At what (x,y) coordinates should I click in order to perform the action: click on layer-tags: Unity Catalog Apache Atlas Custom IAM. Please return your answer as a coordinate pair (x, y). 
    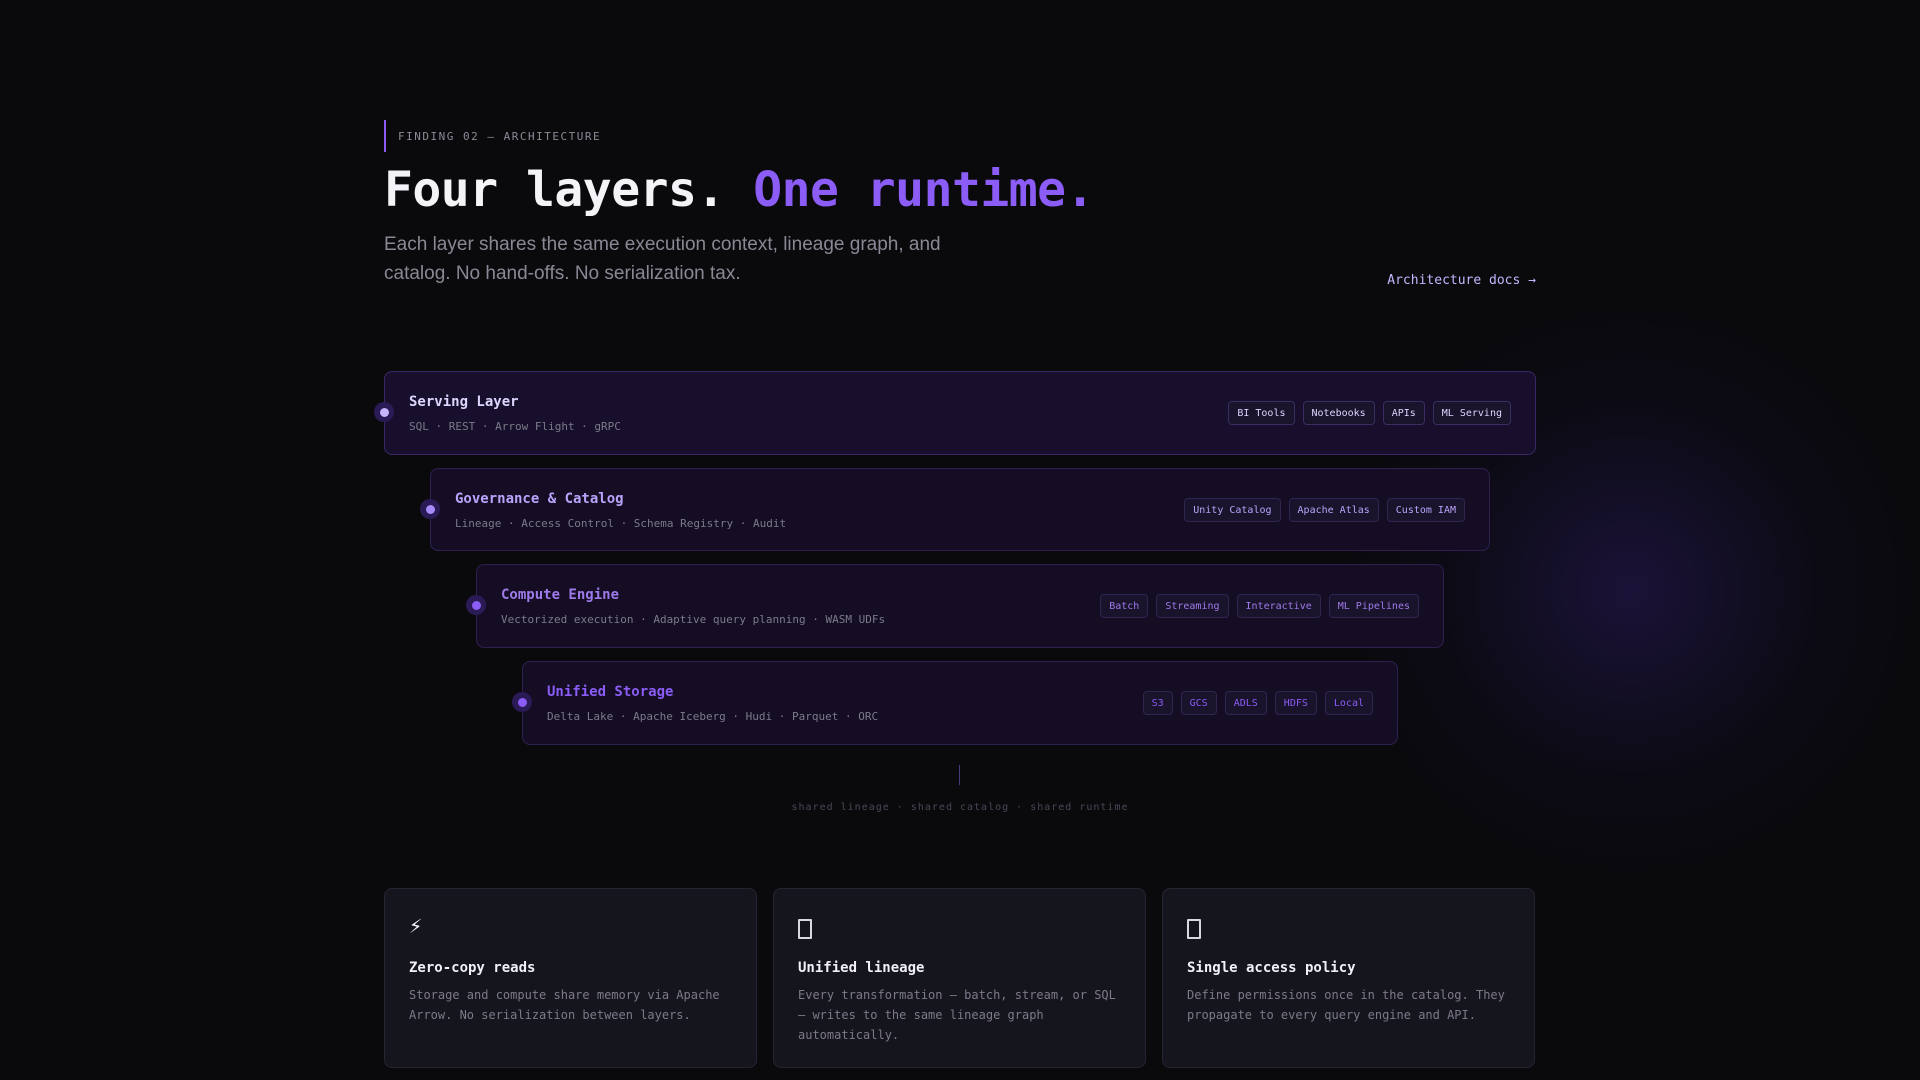
    Looking at the image, I should click on (1324, 510).